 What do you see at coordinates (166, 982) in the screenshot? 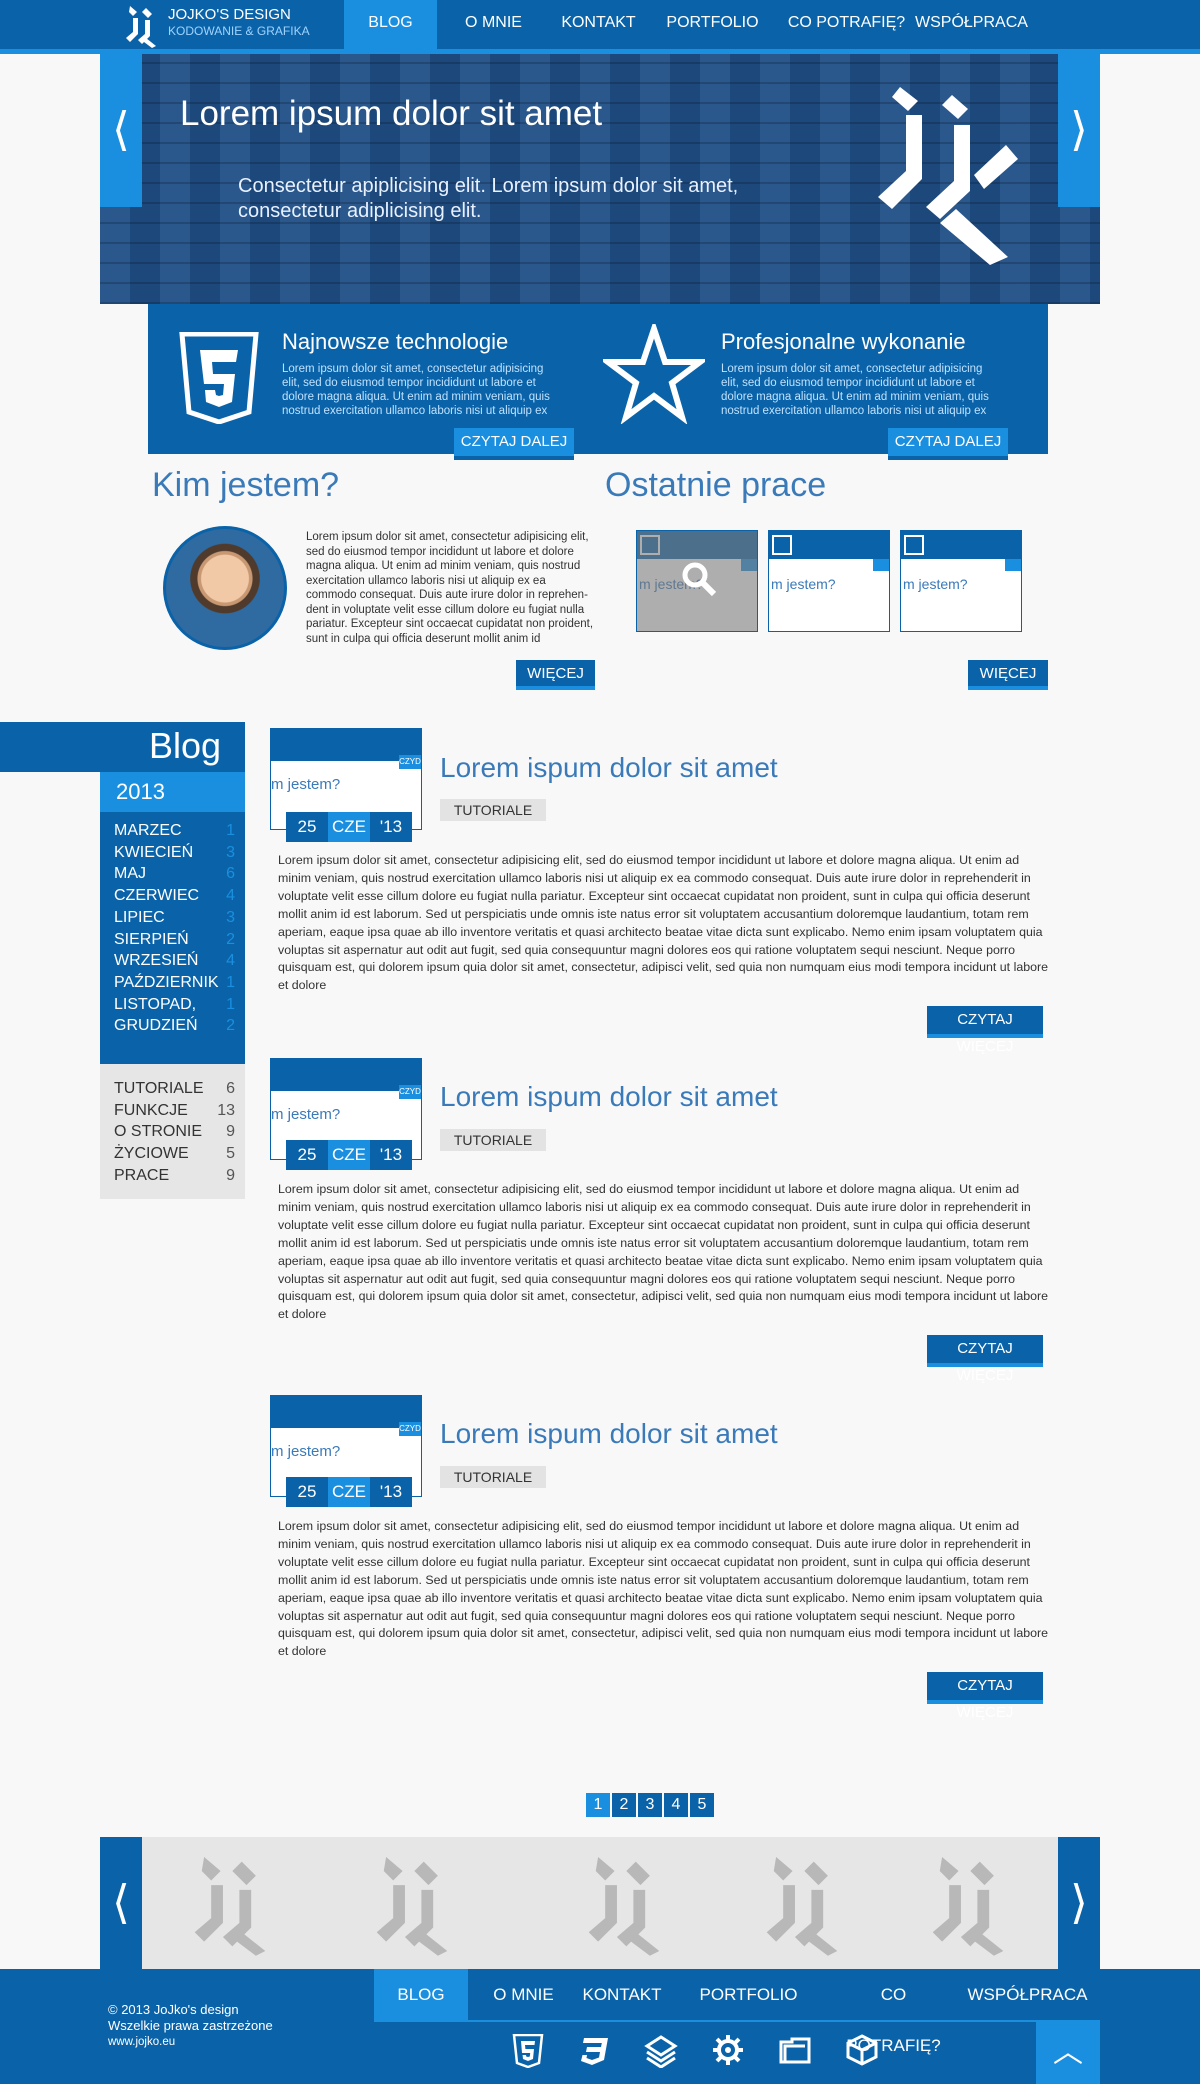
I see `month-name: PAŹDZIERNIK` at bounding box center [166, 982].